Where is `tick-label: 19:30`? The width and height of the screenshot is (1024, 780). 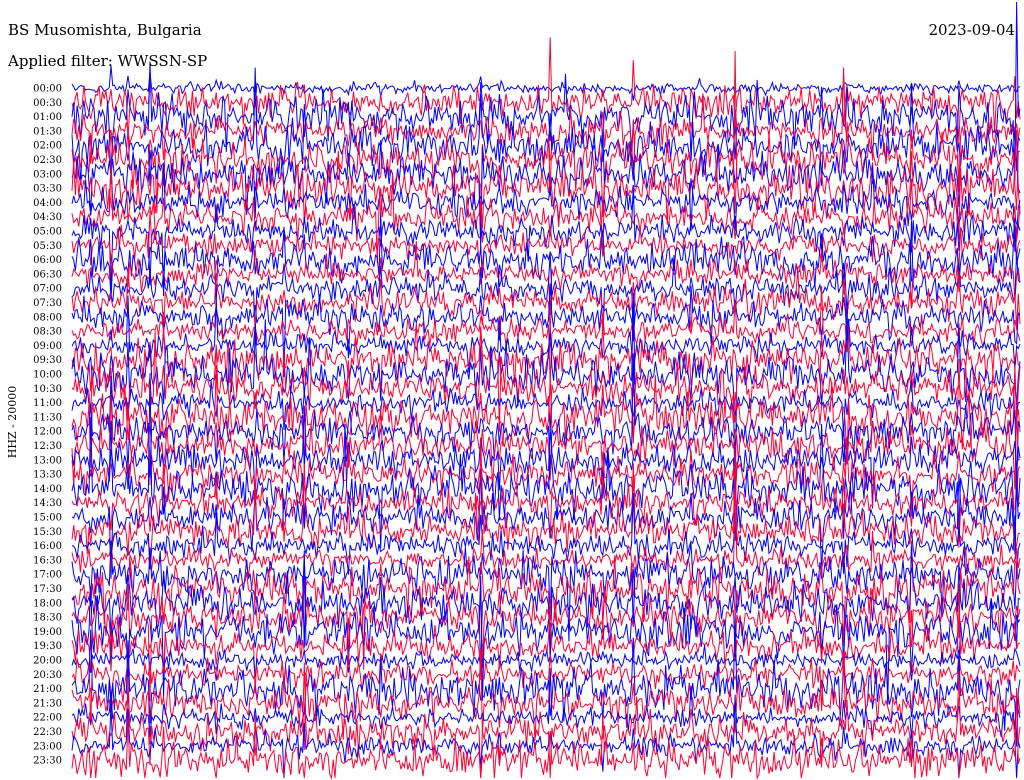
tick-label: 19:30 is located at coordinates (47, 646).